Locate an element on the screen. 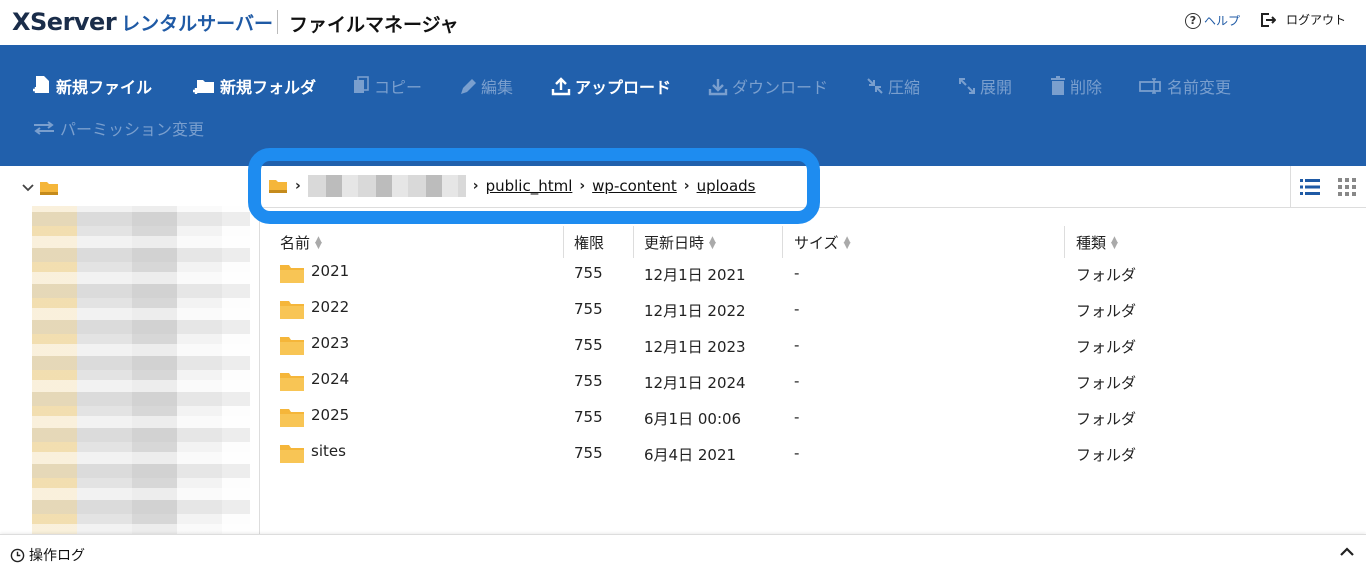 The width and height of the screenshot is (1366, 573). table-row: 2023 755 12月1日 2023 - フォルダ is located at coordinates (813, 346).